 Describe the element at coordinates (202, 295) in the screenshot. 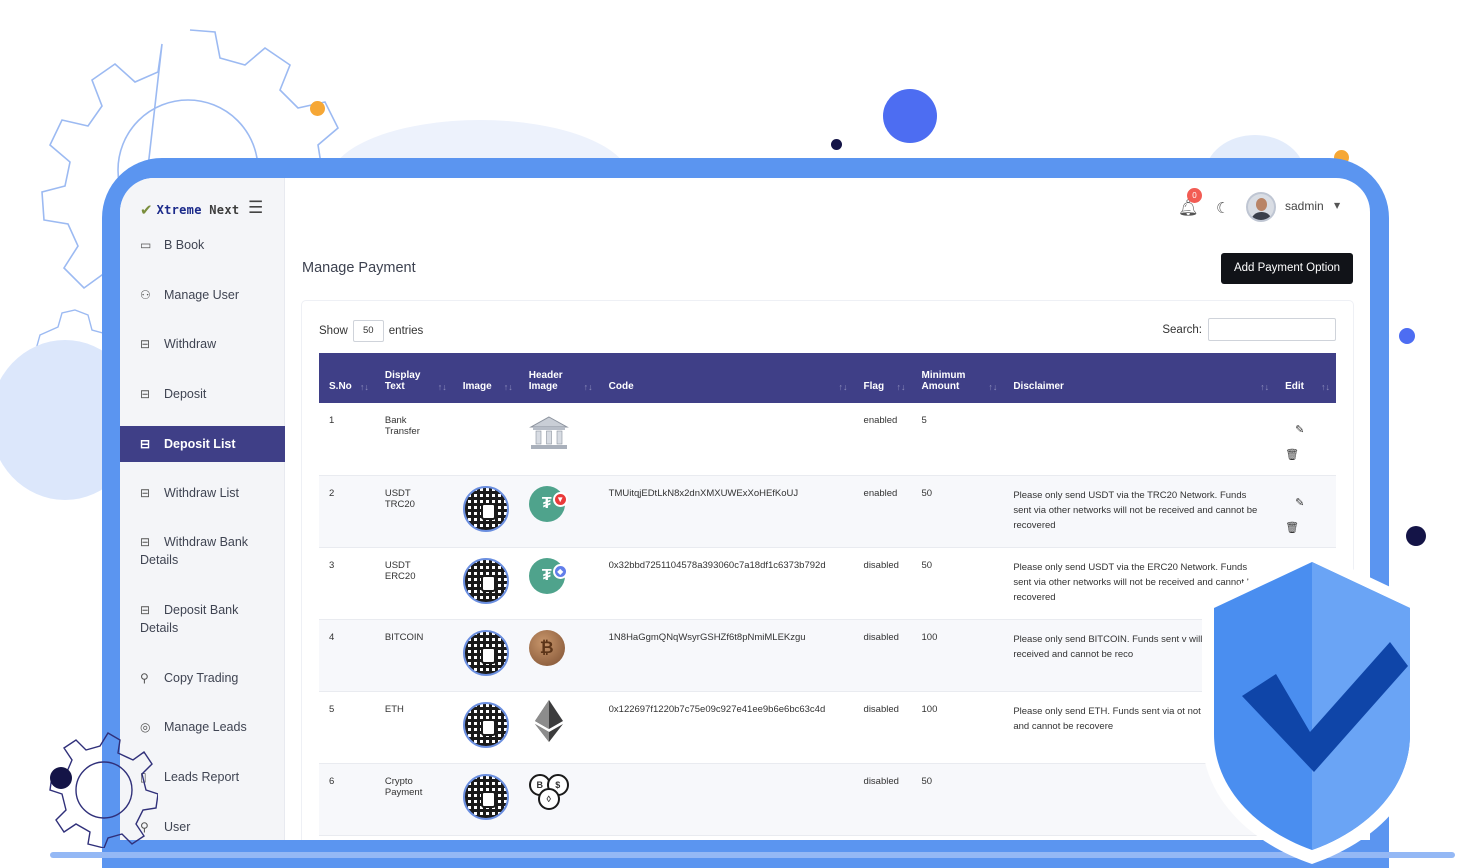

I see `sidebar-item-manage-user: ⚇ Manage User` at that location.